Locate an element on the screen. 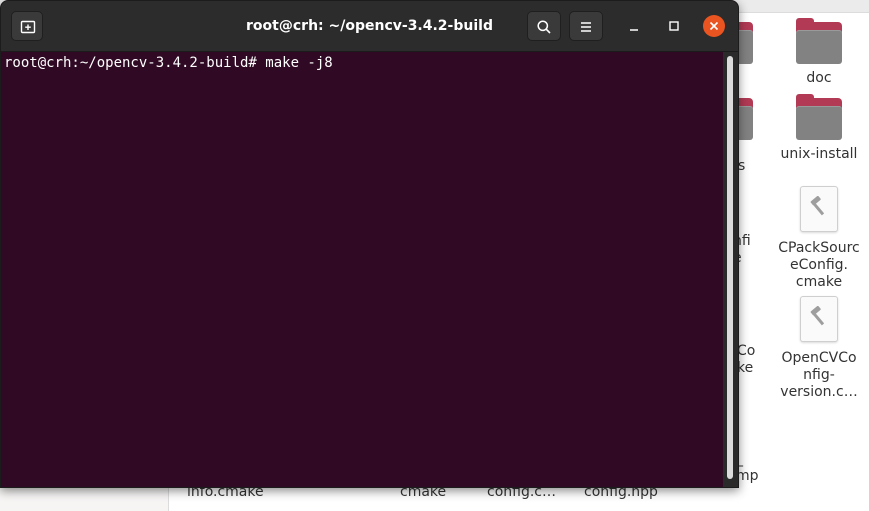 The width and height of the screenshot is (869, 511). terminal-titlebar: root@crh: ~/opencv-3.4.2-build is located at coordinates (369, 26).